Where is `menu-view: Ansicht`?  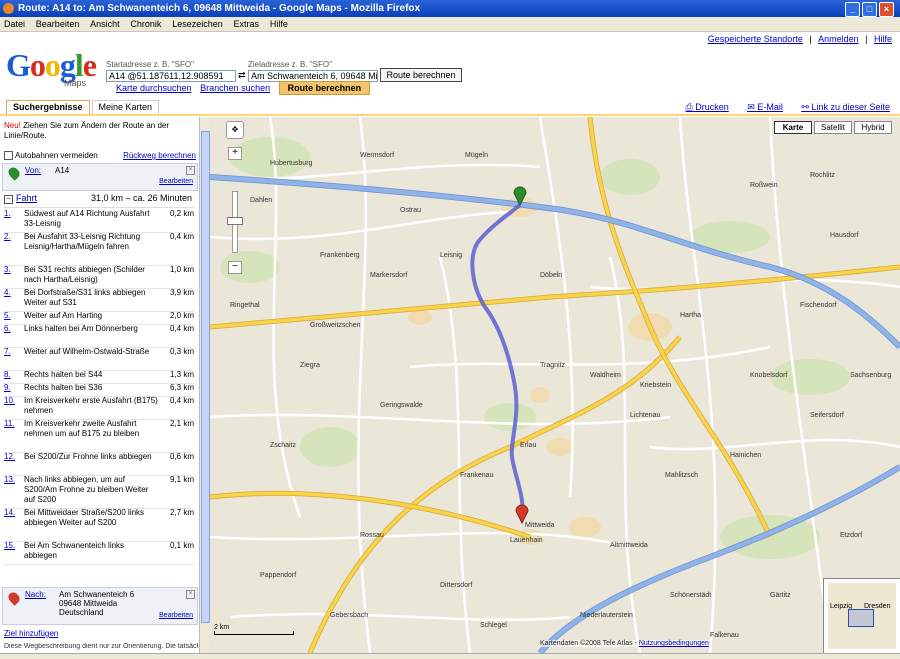
menu-view: Ansicht is located at coordinates (105, 24).